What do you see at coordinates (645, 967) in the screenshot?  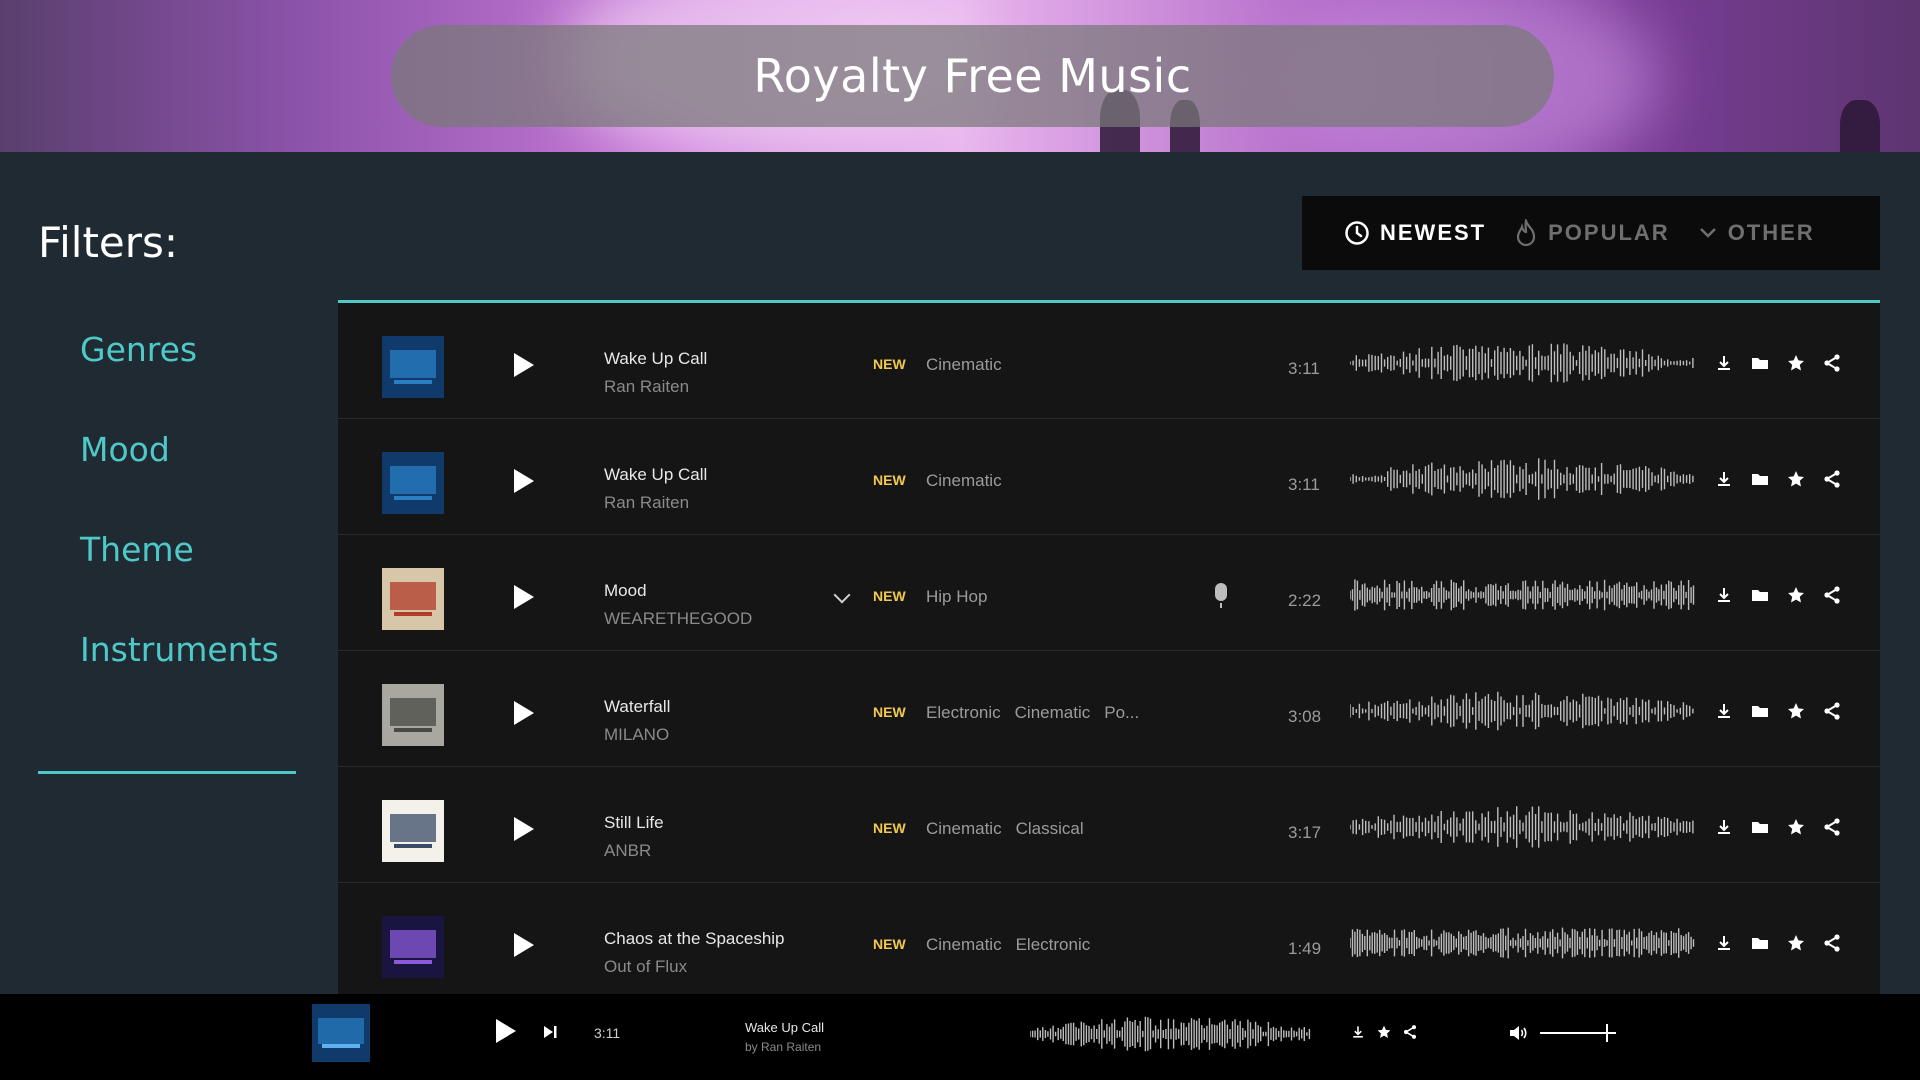 I see `track-artist: Out of Flux` at bounding box center [645, 967].